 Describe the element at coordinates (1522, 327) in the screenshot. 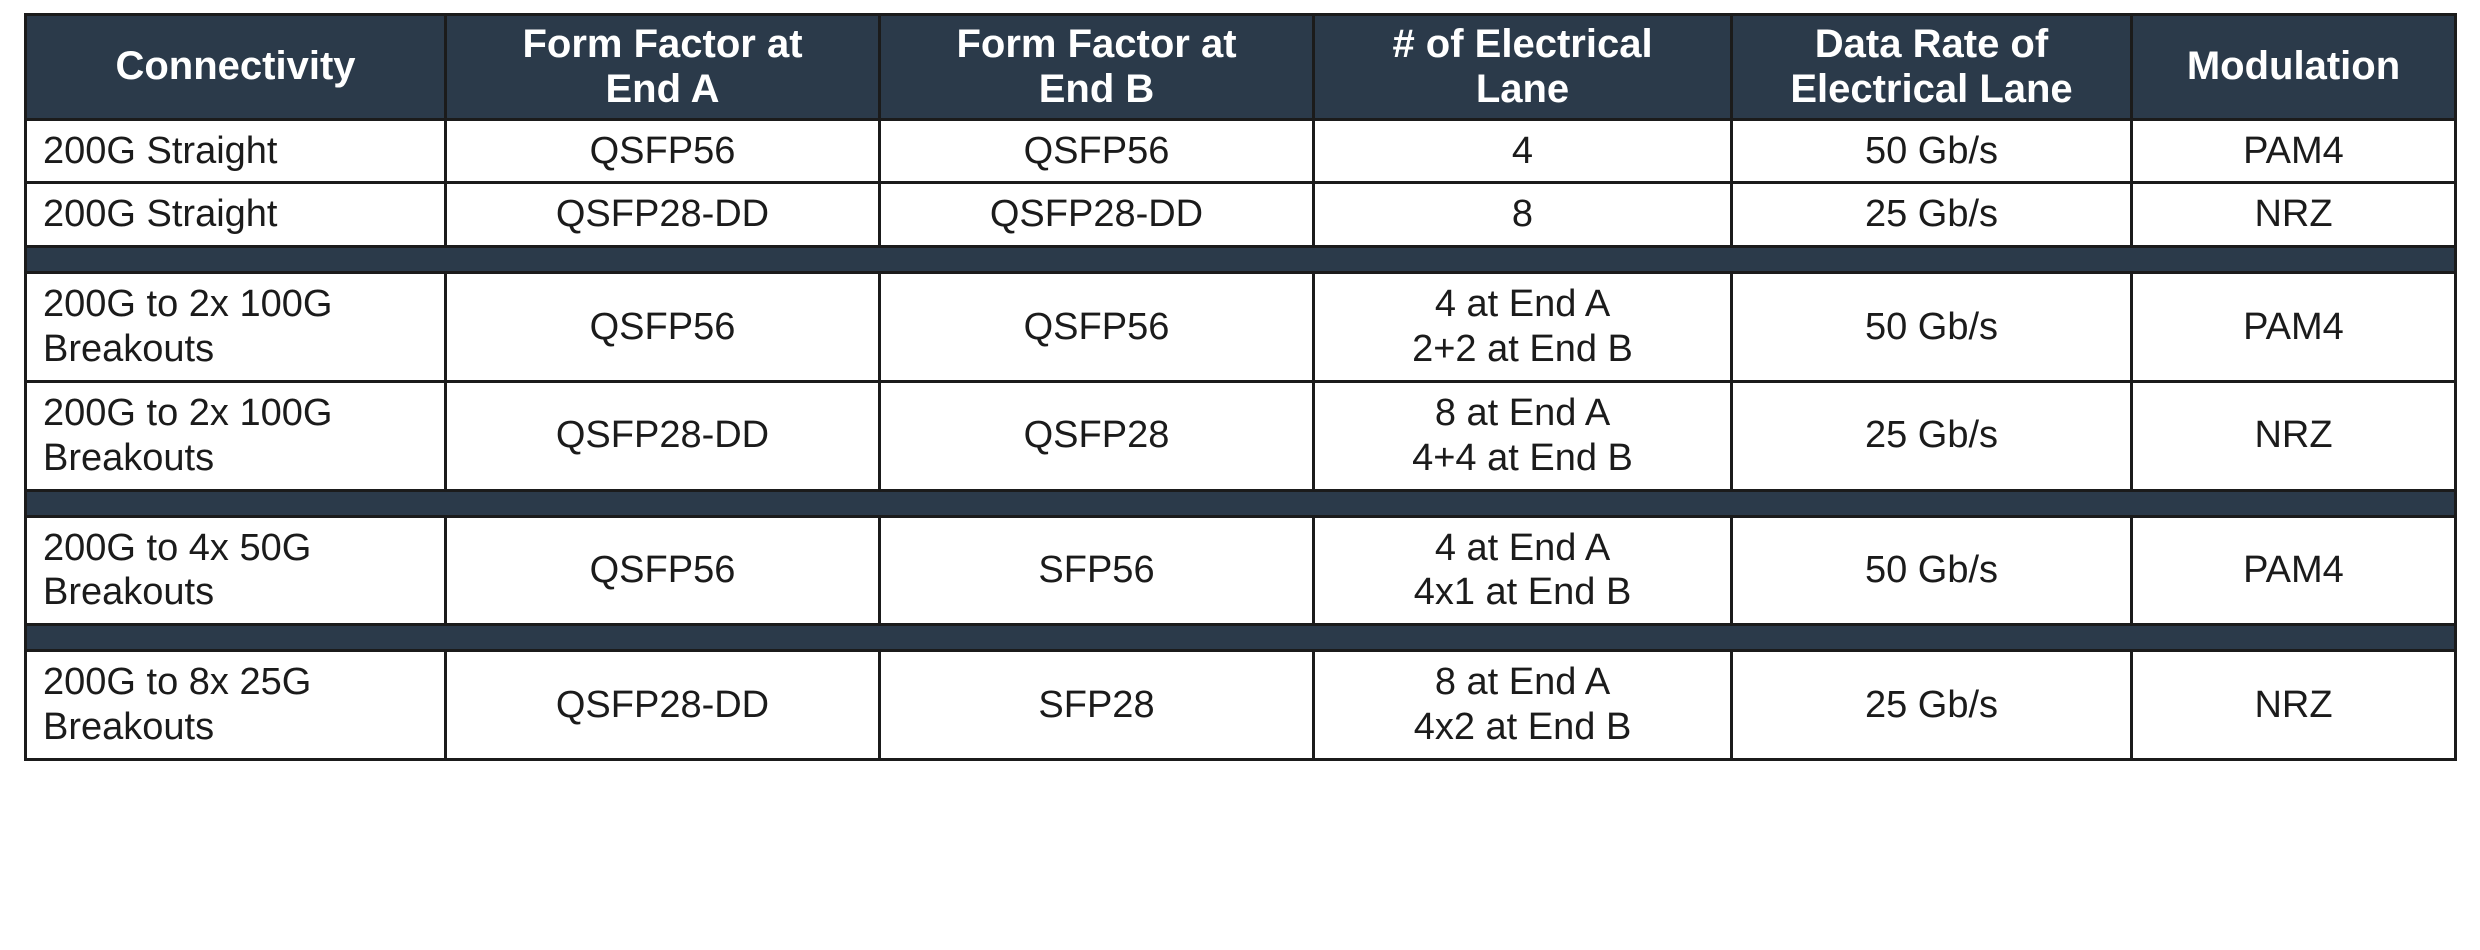

I see `cell-electrical-lane-count: 4 at End A 2+2 at End B` at that location.